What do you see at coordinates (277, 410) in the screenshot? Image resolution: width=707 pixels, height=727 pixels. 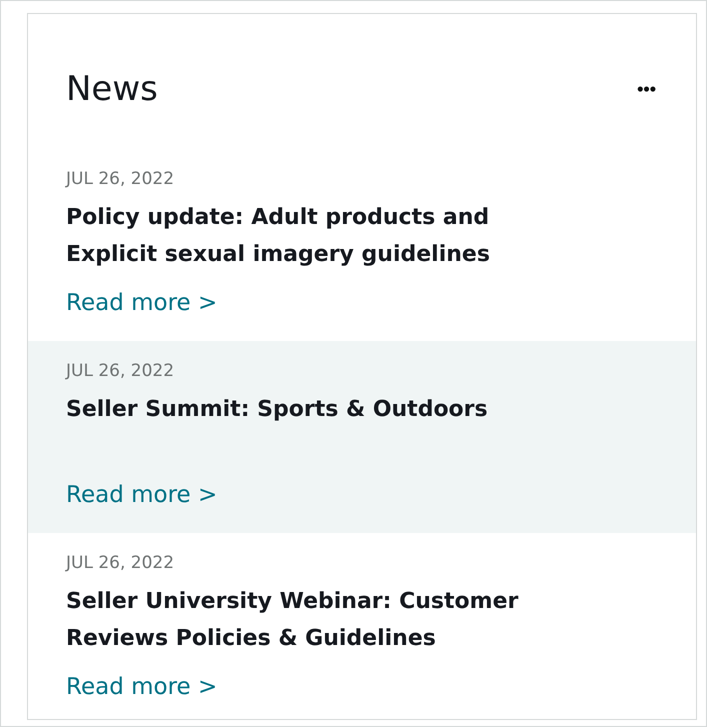 I see `news-title: Seller Summit: Sports & Outdoors` at bounding box center [277, 410].